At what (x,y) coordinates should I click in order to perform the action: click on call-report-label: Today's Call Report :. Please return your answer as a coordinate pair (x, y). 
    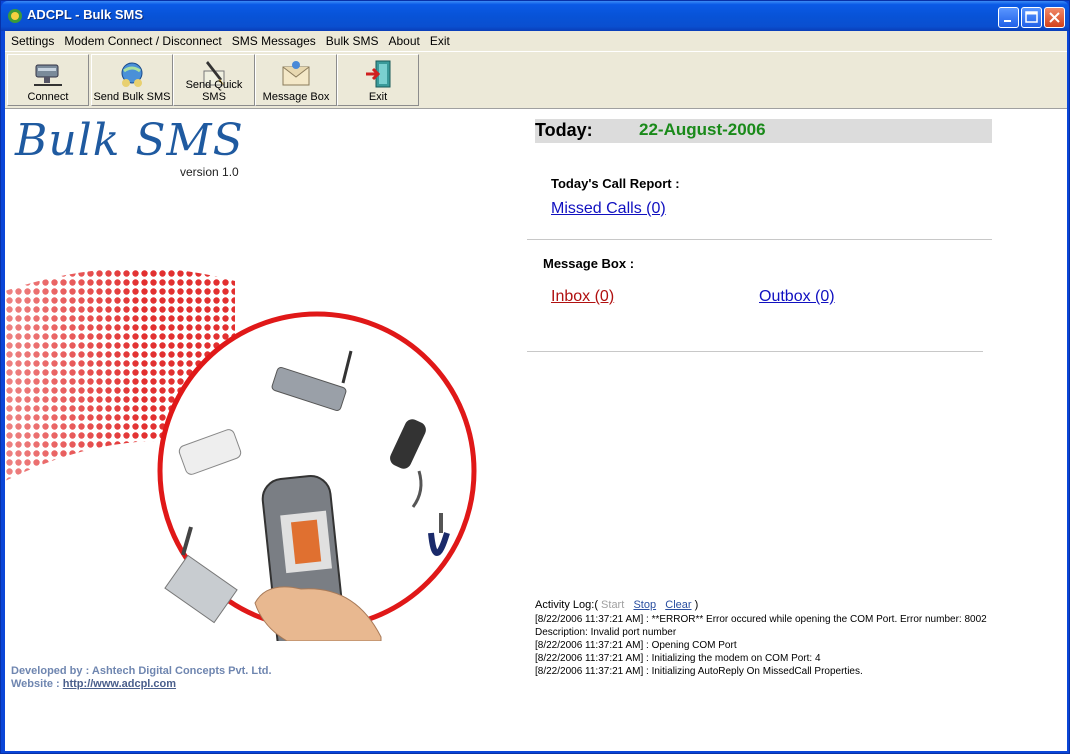
    Looking at the image, I should click on (615, 183).